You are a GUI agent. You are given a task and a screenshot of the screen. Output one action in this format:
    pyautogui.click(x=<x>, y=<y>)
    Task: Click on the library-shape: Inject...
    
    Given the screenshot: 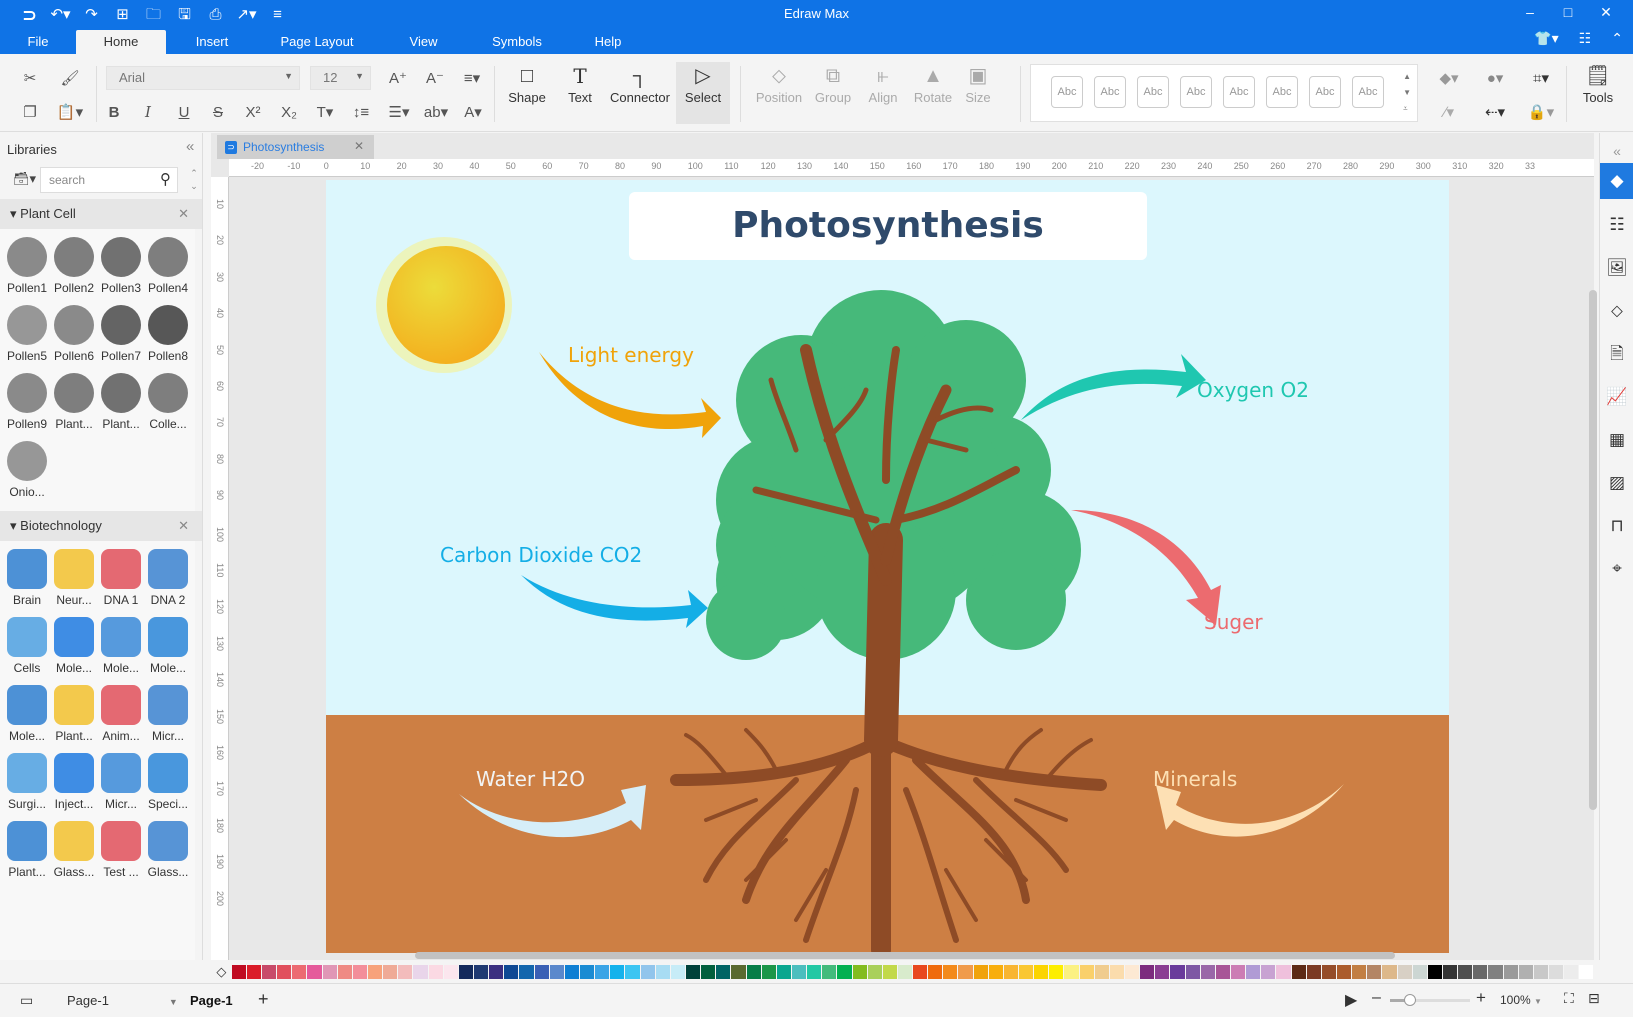 What is the action you would take?
    pyautogui.click(x=74, y=782)
    